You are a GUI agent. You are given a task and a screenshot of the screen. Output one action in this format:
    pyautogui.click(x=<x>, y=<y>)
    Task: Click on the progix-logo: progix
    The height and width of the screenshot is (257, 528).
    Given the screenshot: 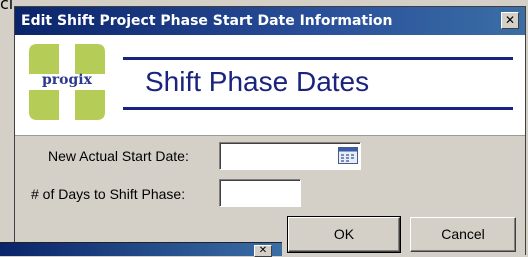 What is the action you would take?
    pyautogui.click(x=67, y=82)
    